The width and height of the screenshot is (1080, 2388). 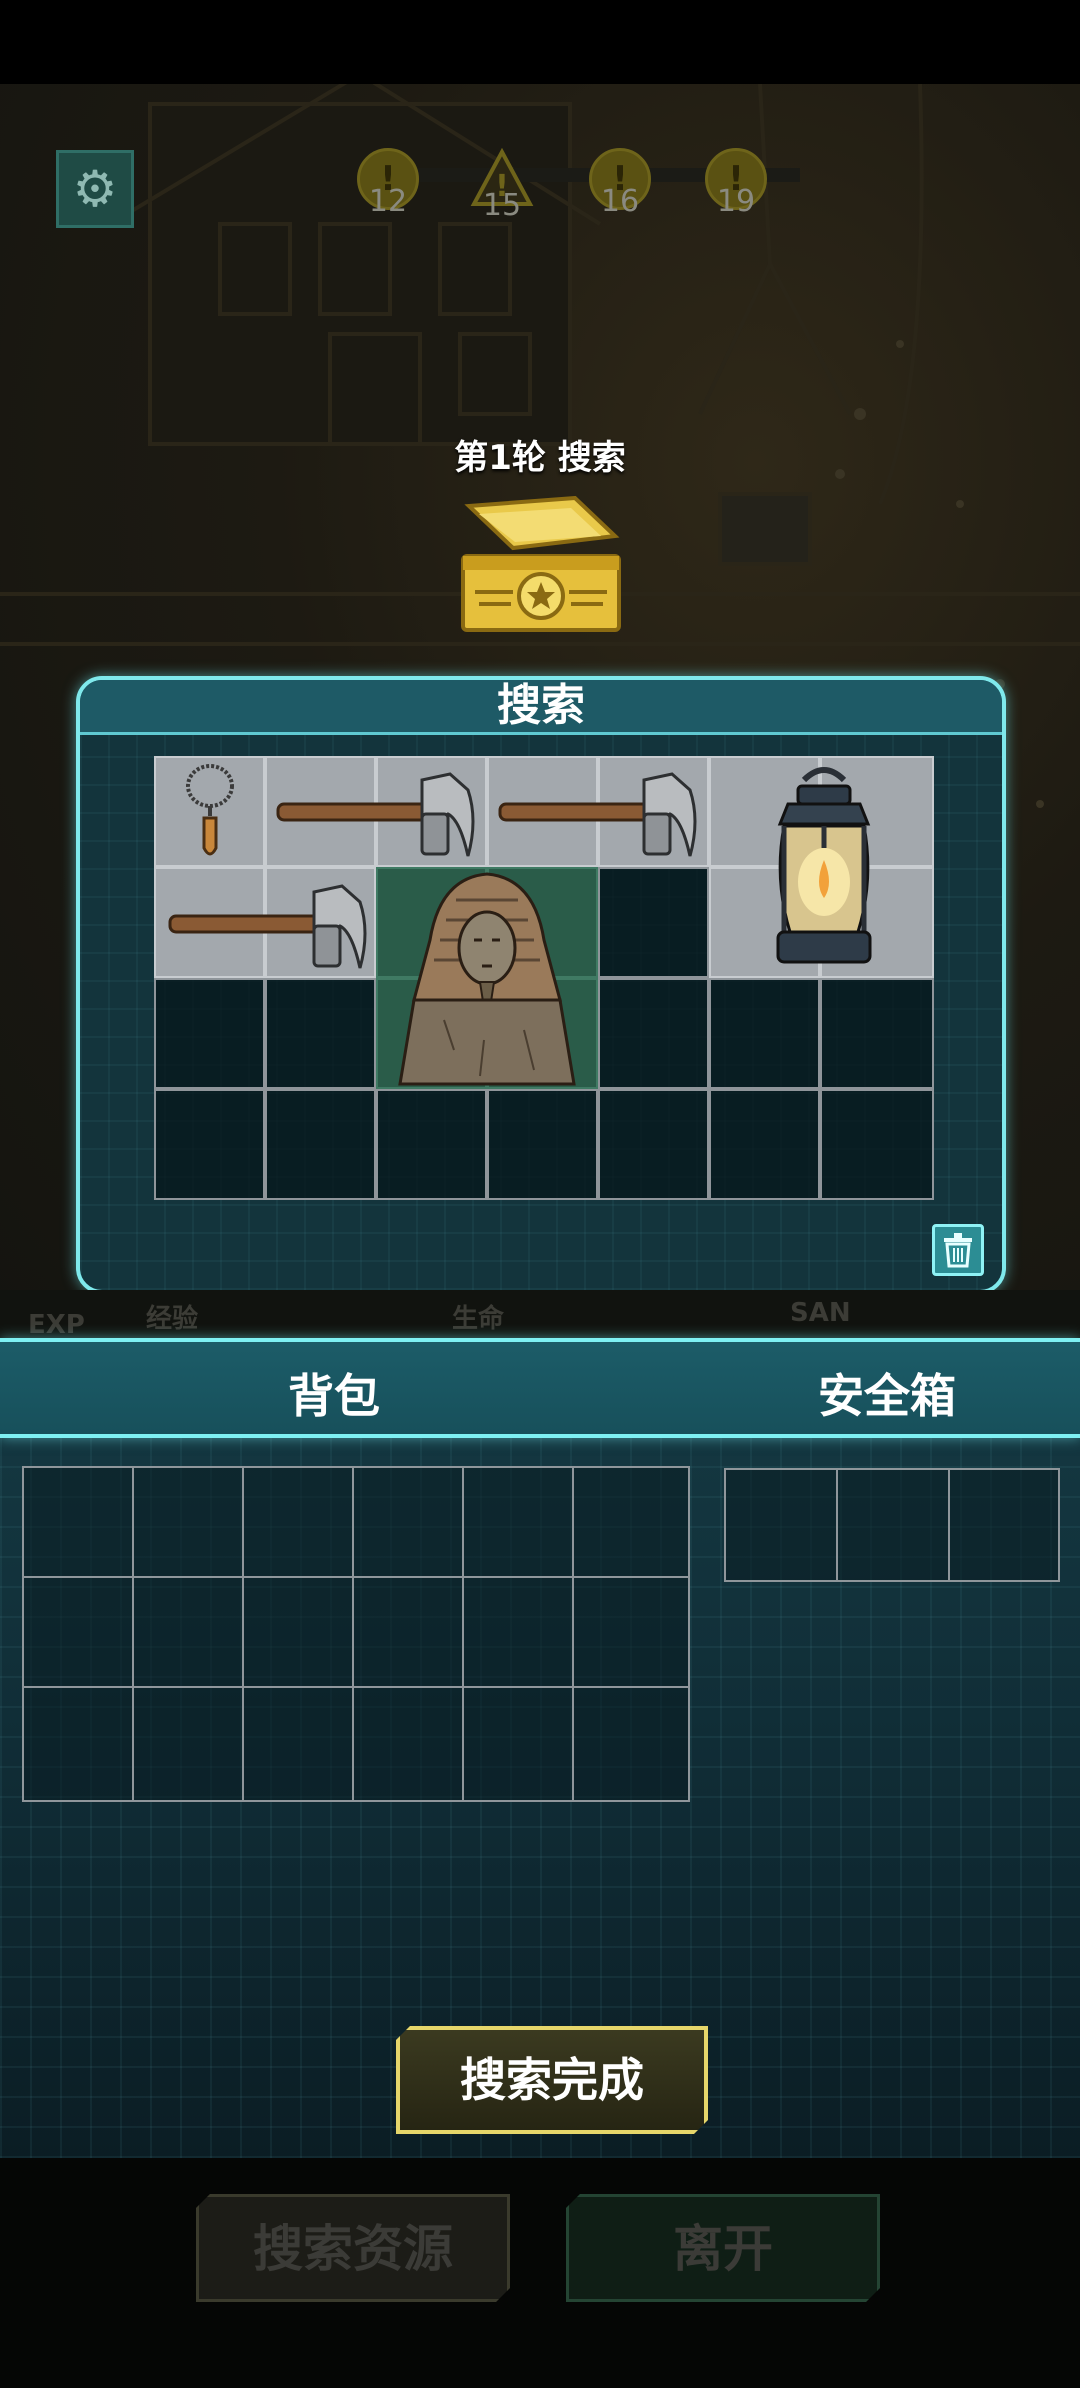 I want to click on inventory-tab-bar: 背包 安全箱, so click(x=540, y=1388).